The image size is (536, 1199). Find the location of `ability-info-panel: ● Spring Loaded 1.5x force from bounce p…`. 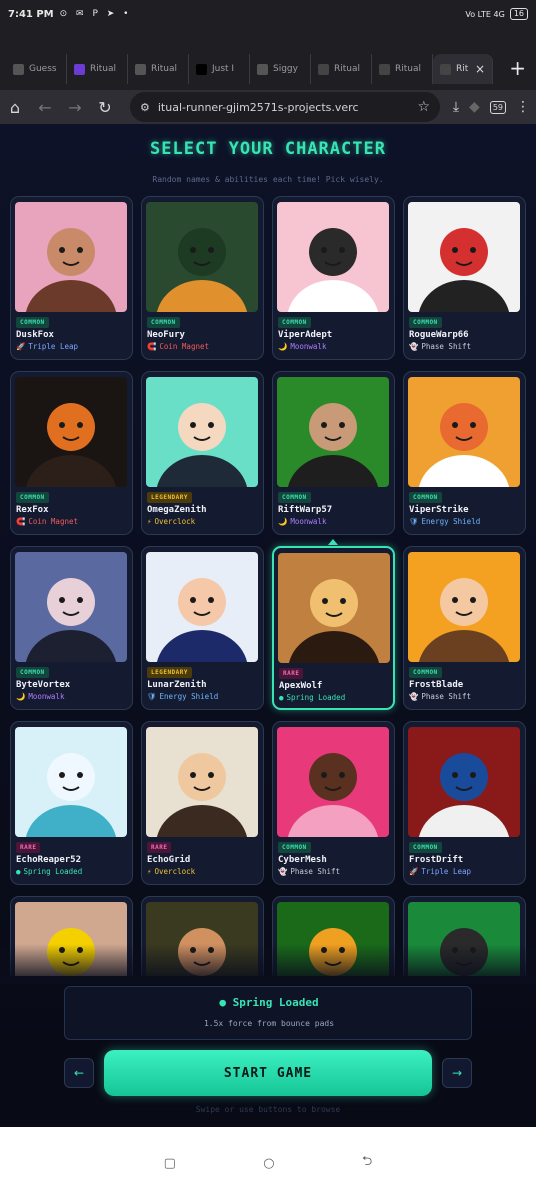

ability-info-panel: ● Spring Loaded 1.5x force from bounce p… is located at coordinates (268, 1013).